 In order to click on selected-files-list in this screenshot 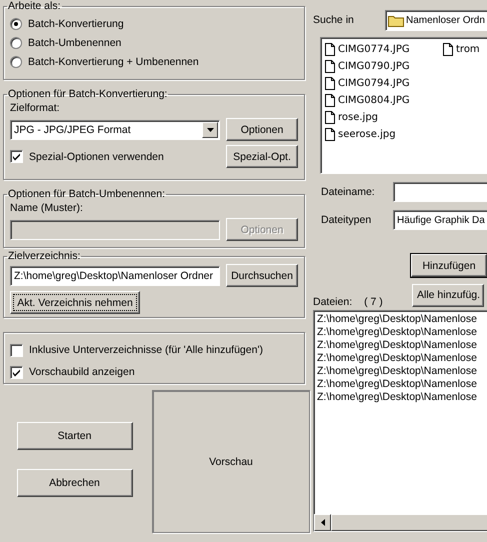, I will do `click(400, 421)`.